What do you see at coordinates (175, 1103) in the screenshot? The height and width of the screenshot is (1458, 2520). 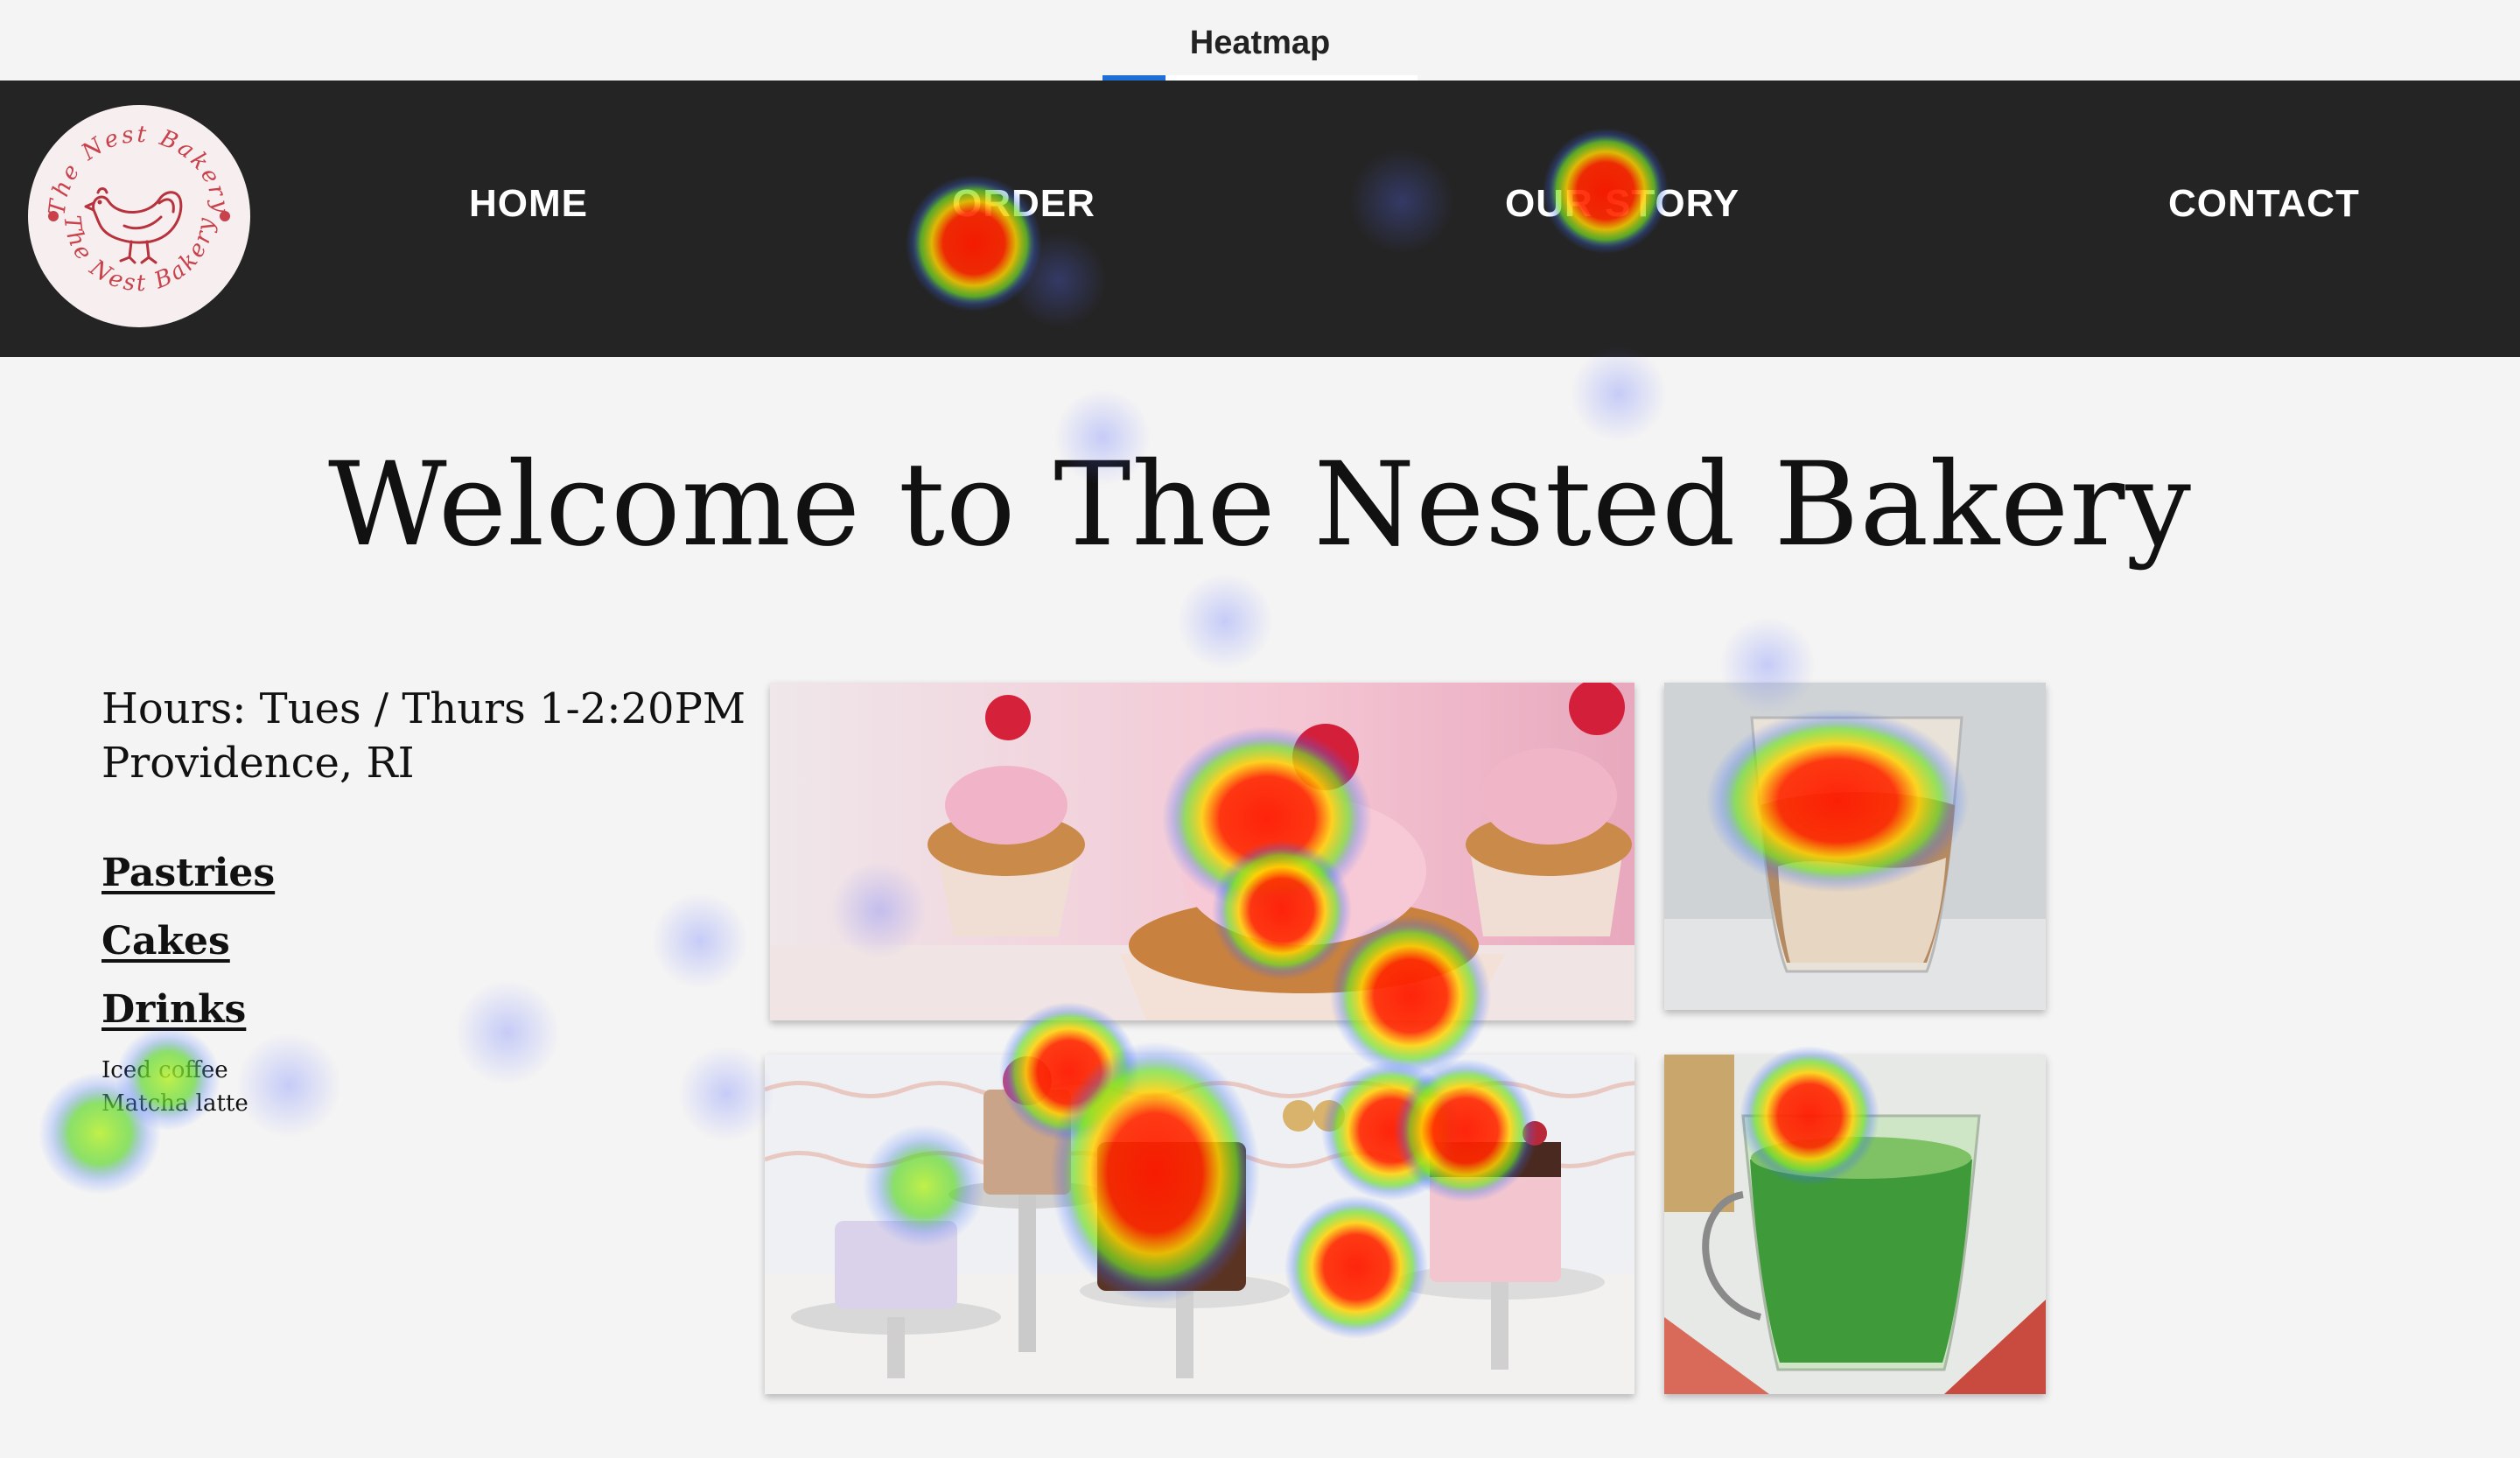 I see `drink-item-matcha-latte: Matcha latte` at bounding box center [175, 1103].